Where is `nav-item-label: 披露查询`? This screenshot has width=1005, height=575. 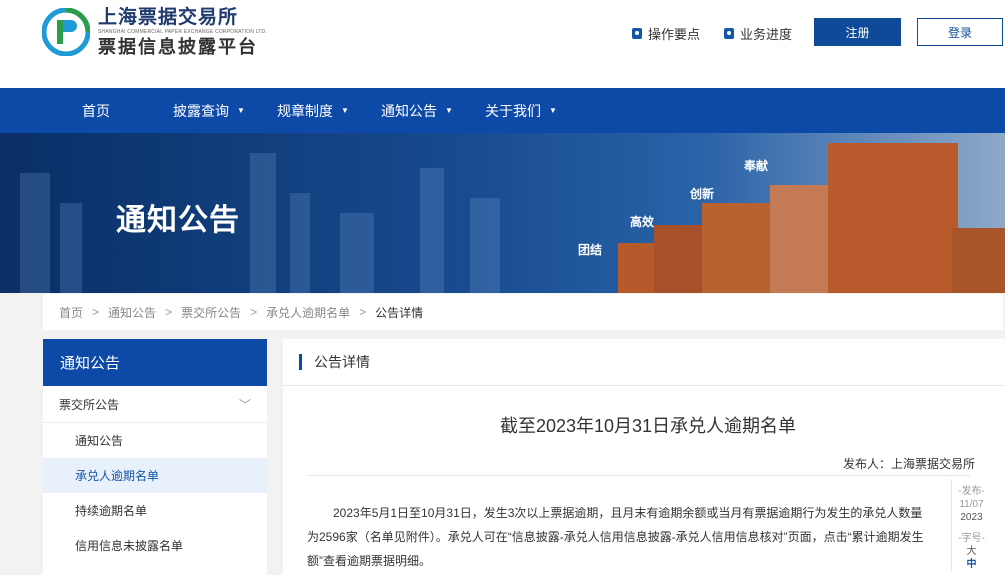 nav-item-label: 披露查询 is located at coordinates (201, 110).